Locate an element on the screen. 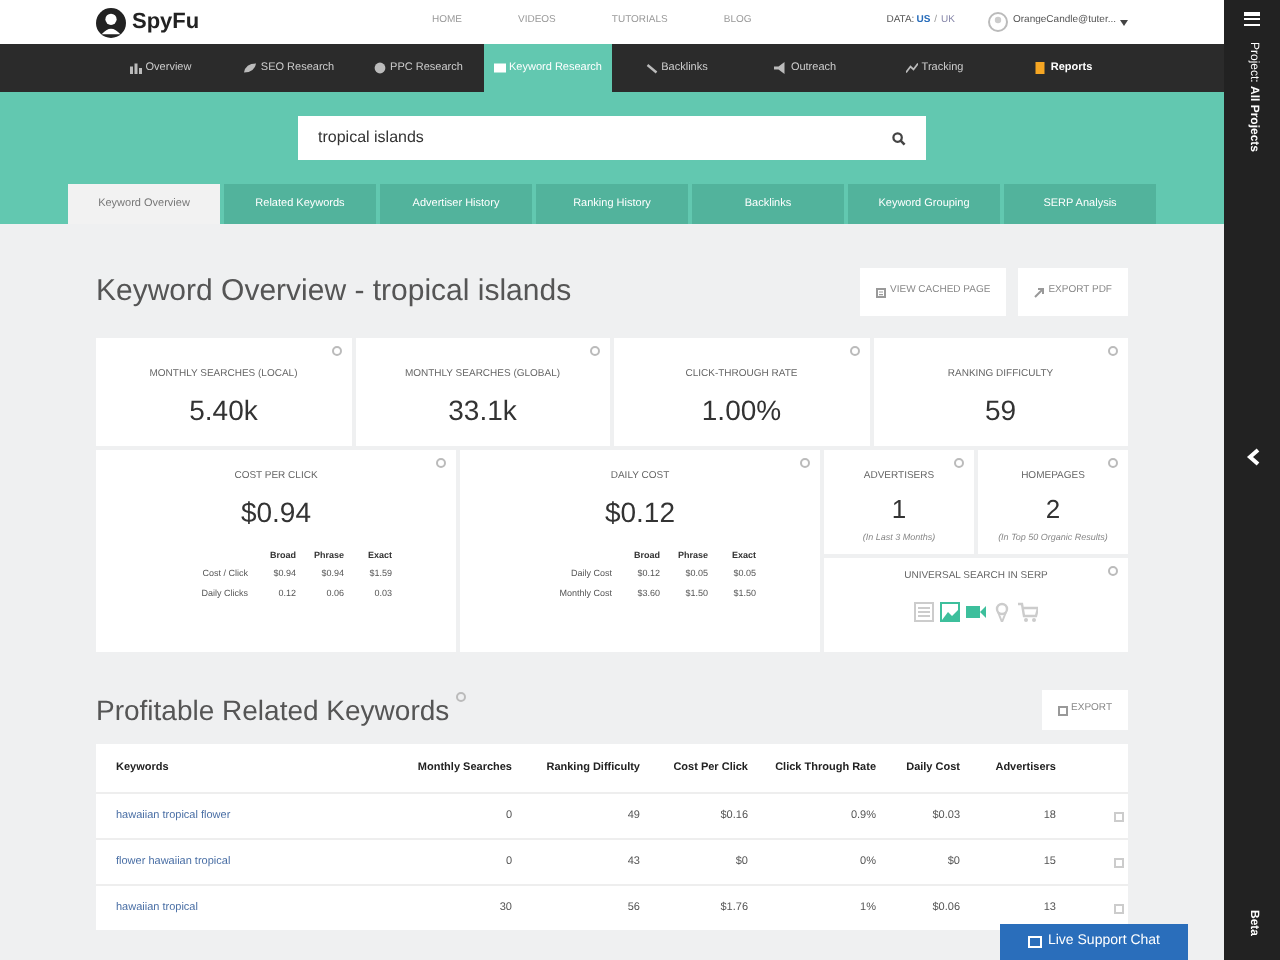 The height and width of the screenshot is (960, 1280). download-icon is located at coordinates (1062, 710).